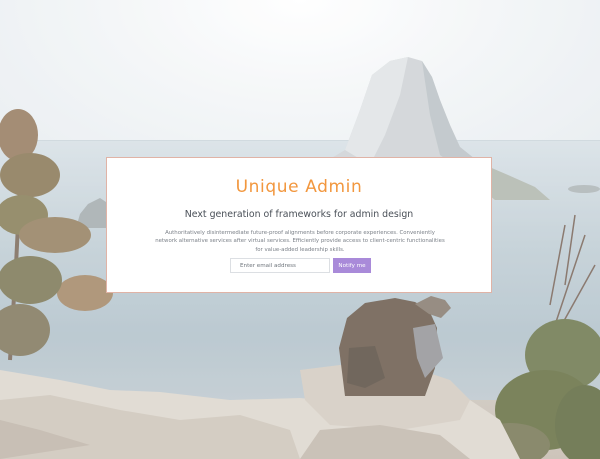 This screenshot has height=459, width=600. I want to click on notify-form: Notify me, so click(301, 265).